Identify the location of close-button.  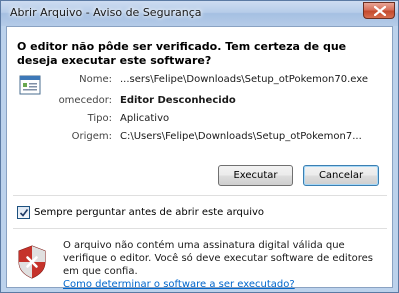
(379, 10).